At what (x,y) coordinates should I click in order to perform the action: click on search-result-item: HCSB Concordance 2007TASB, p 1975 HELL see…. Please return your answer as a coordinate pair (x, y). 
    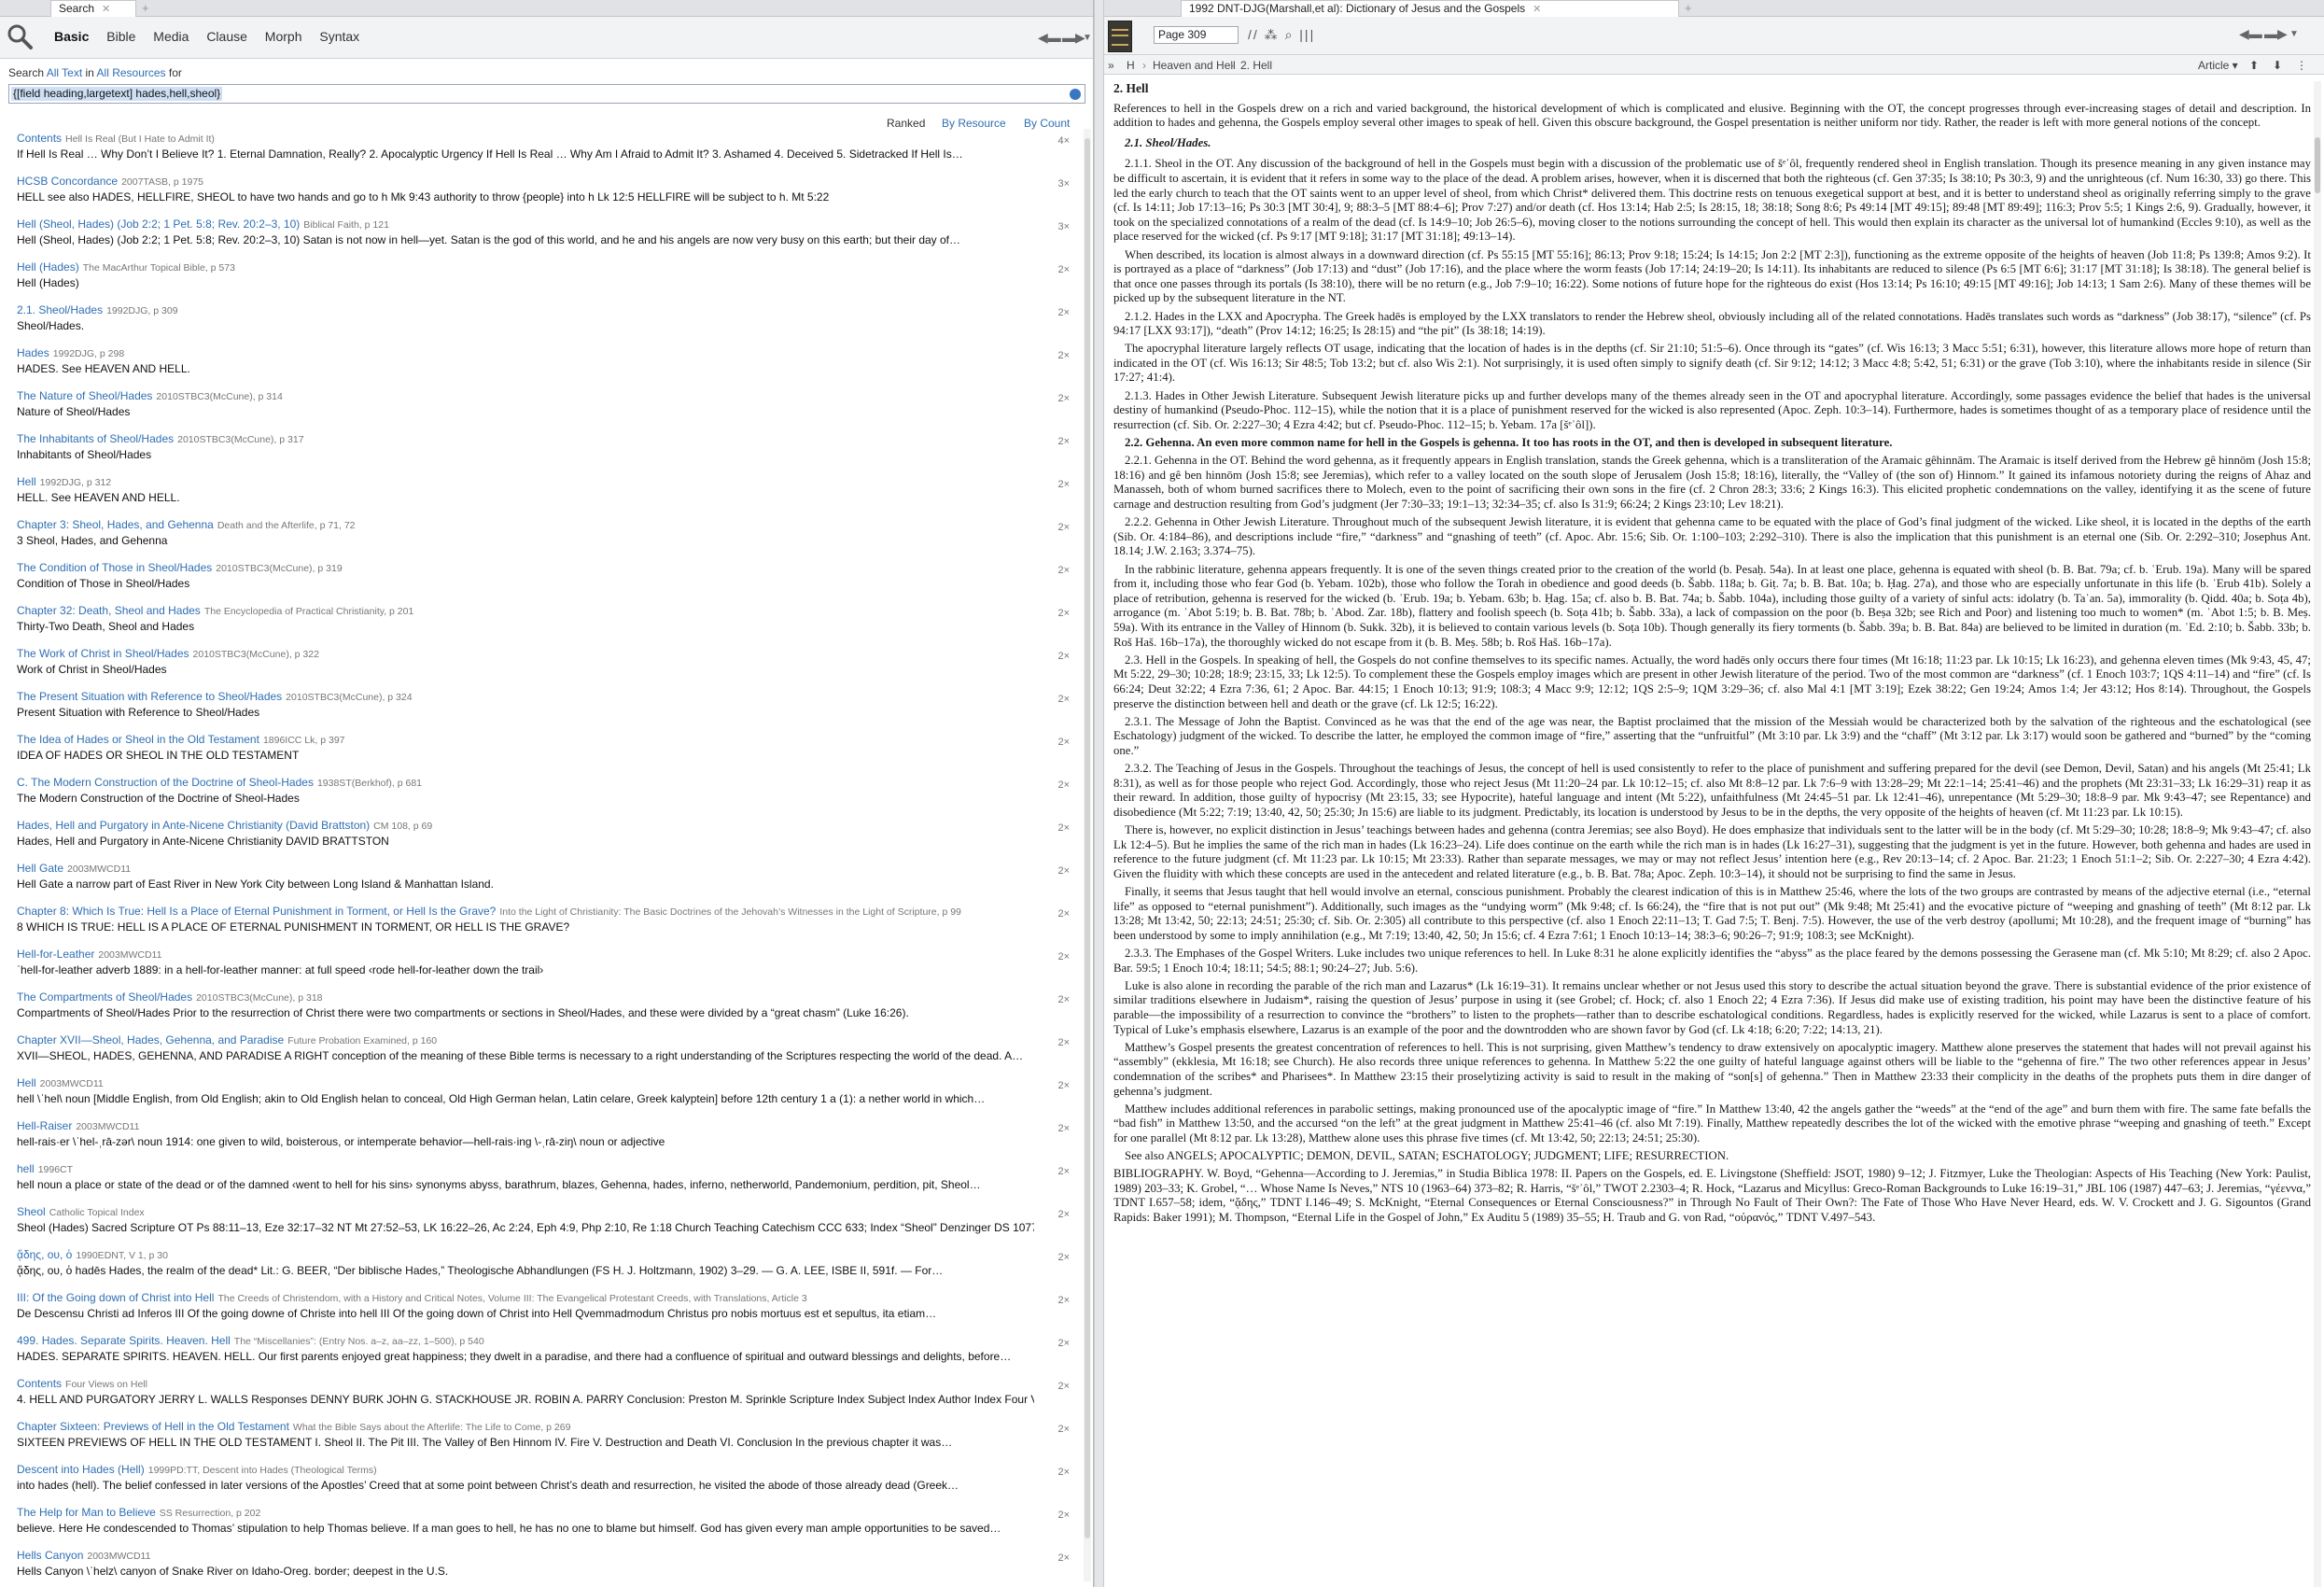
    Looking at the image, I should click on (541, 193).